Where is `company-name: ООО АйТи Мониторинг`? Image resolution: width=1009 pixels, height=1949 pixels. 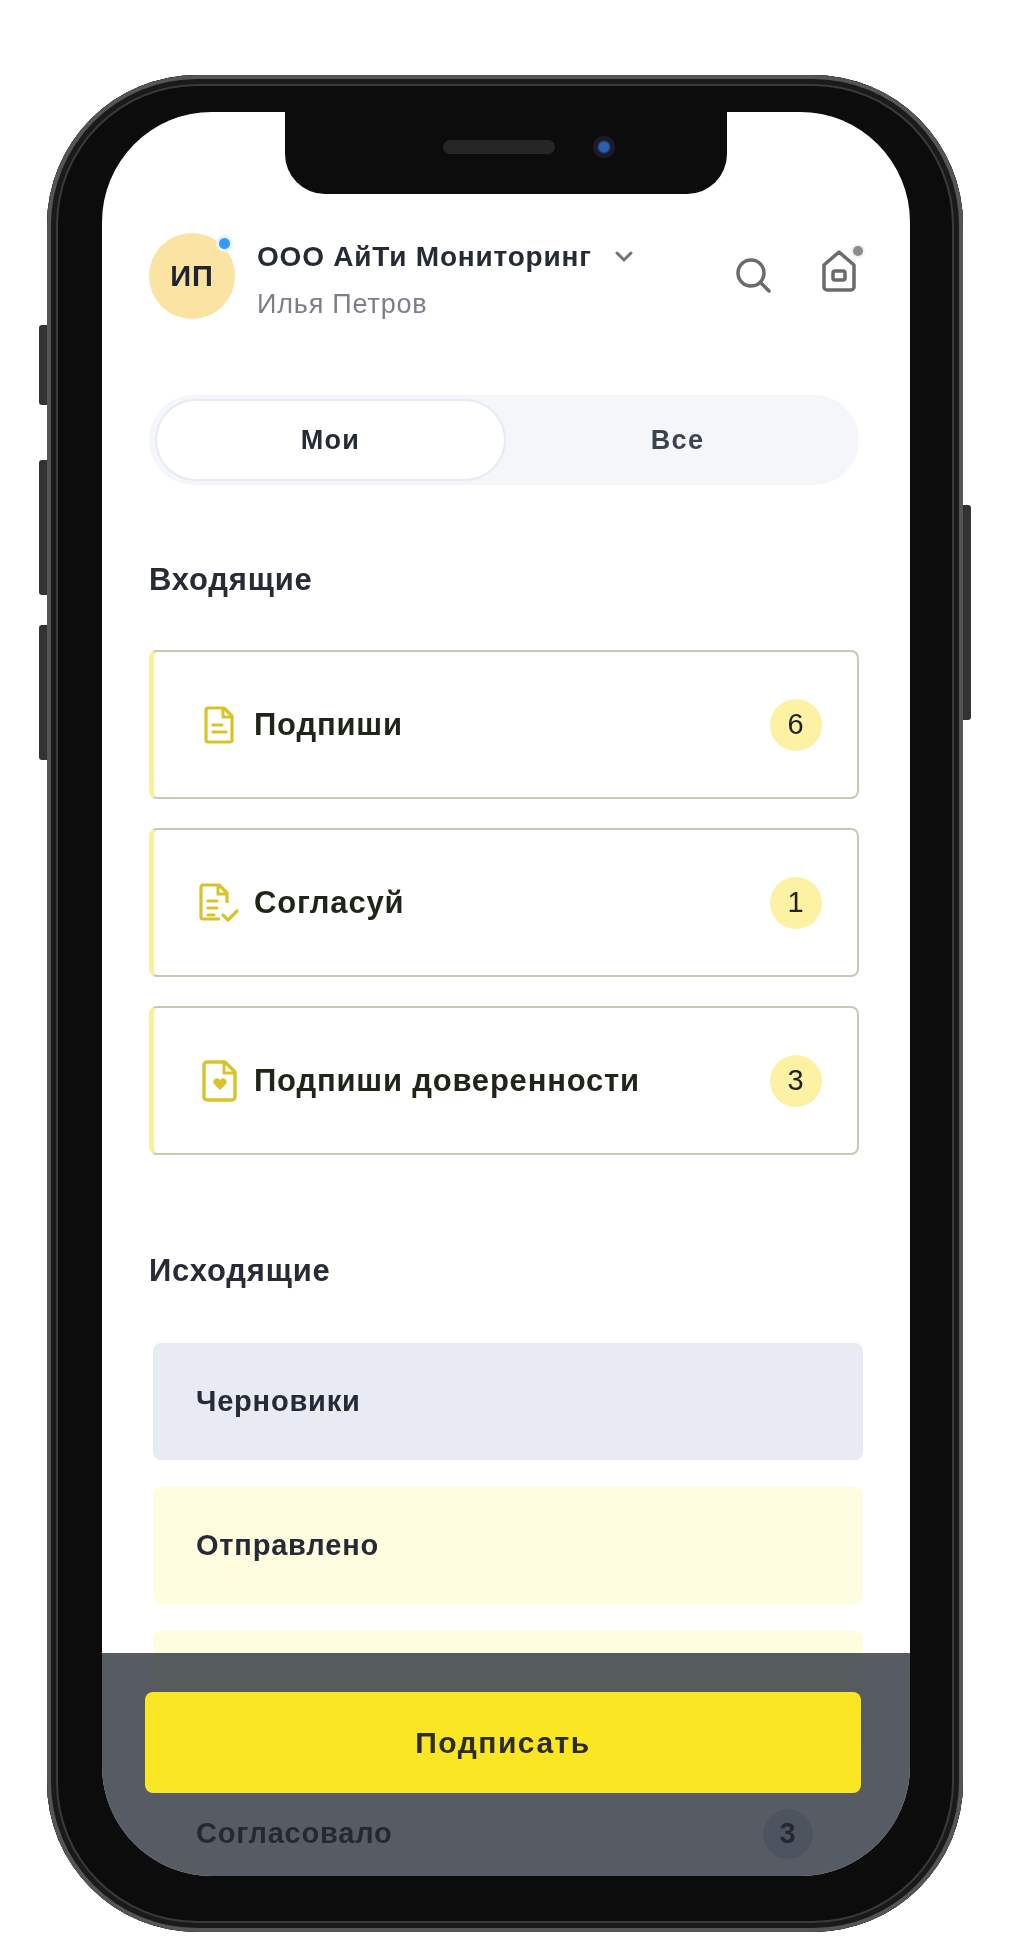 company-name: ООО АйТи Мониторинг is located at coordinates (424, 257).